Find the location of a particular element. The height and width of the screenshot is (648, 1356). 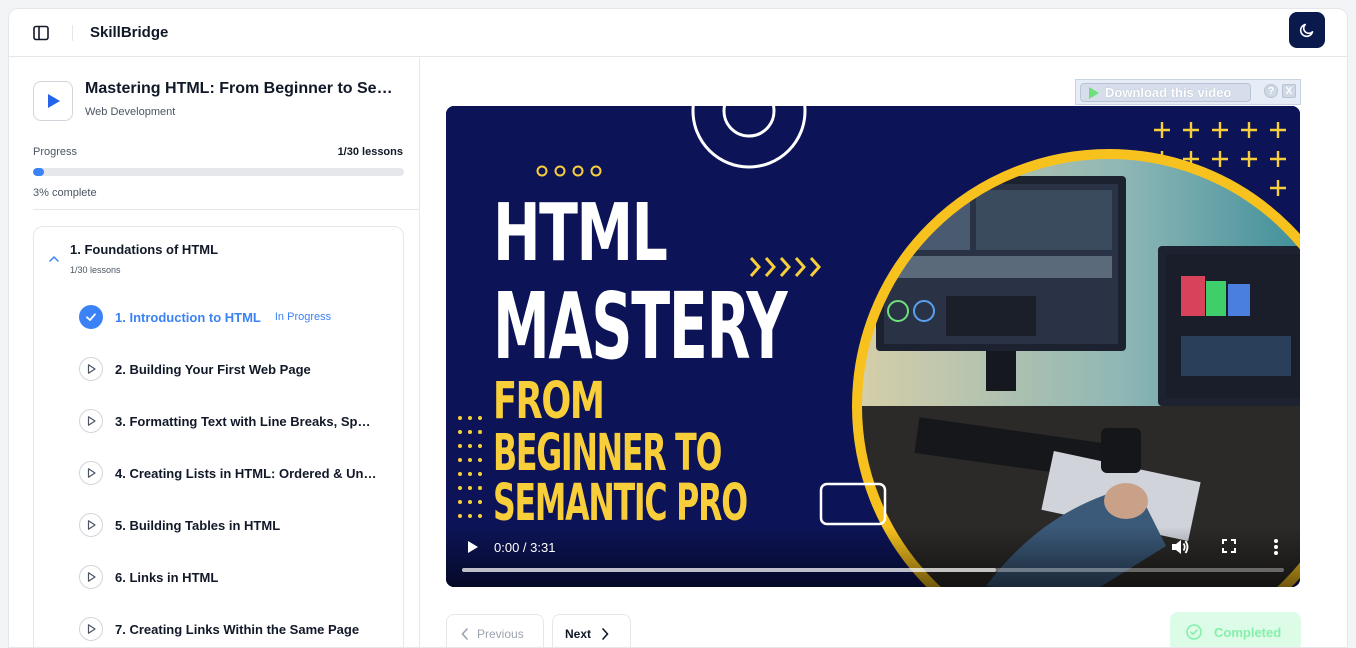

video-seek-bar is located at coordinates (873, 570).